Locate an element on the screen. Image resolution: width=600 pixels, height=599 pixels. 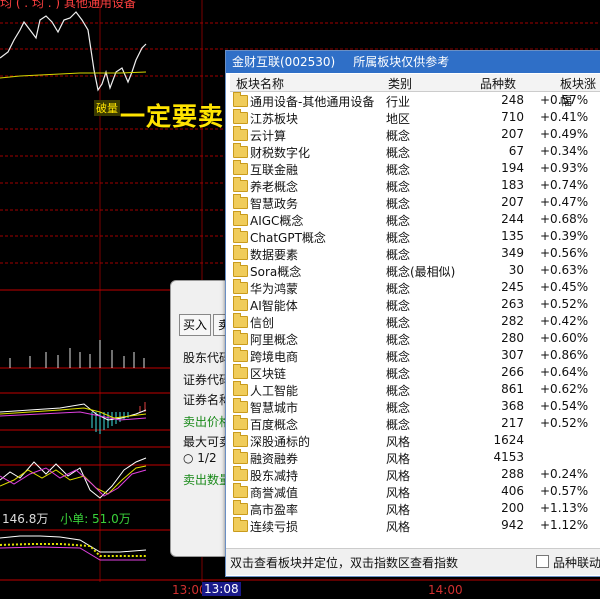
sector-name: AI智能体 is located at coordinates (274, 306).